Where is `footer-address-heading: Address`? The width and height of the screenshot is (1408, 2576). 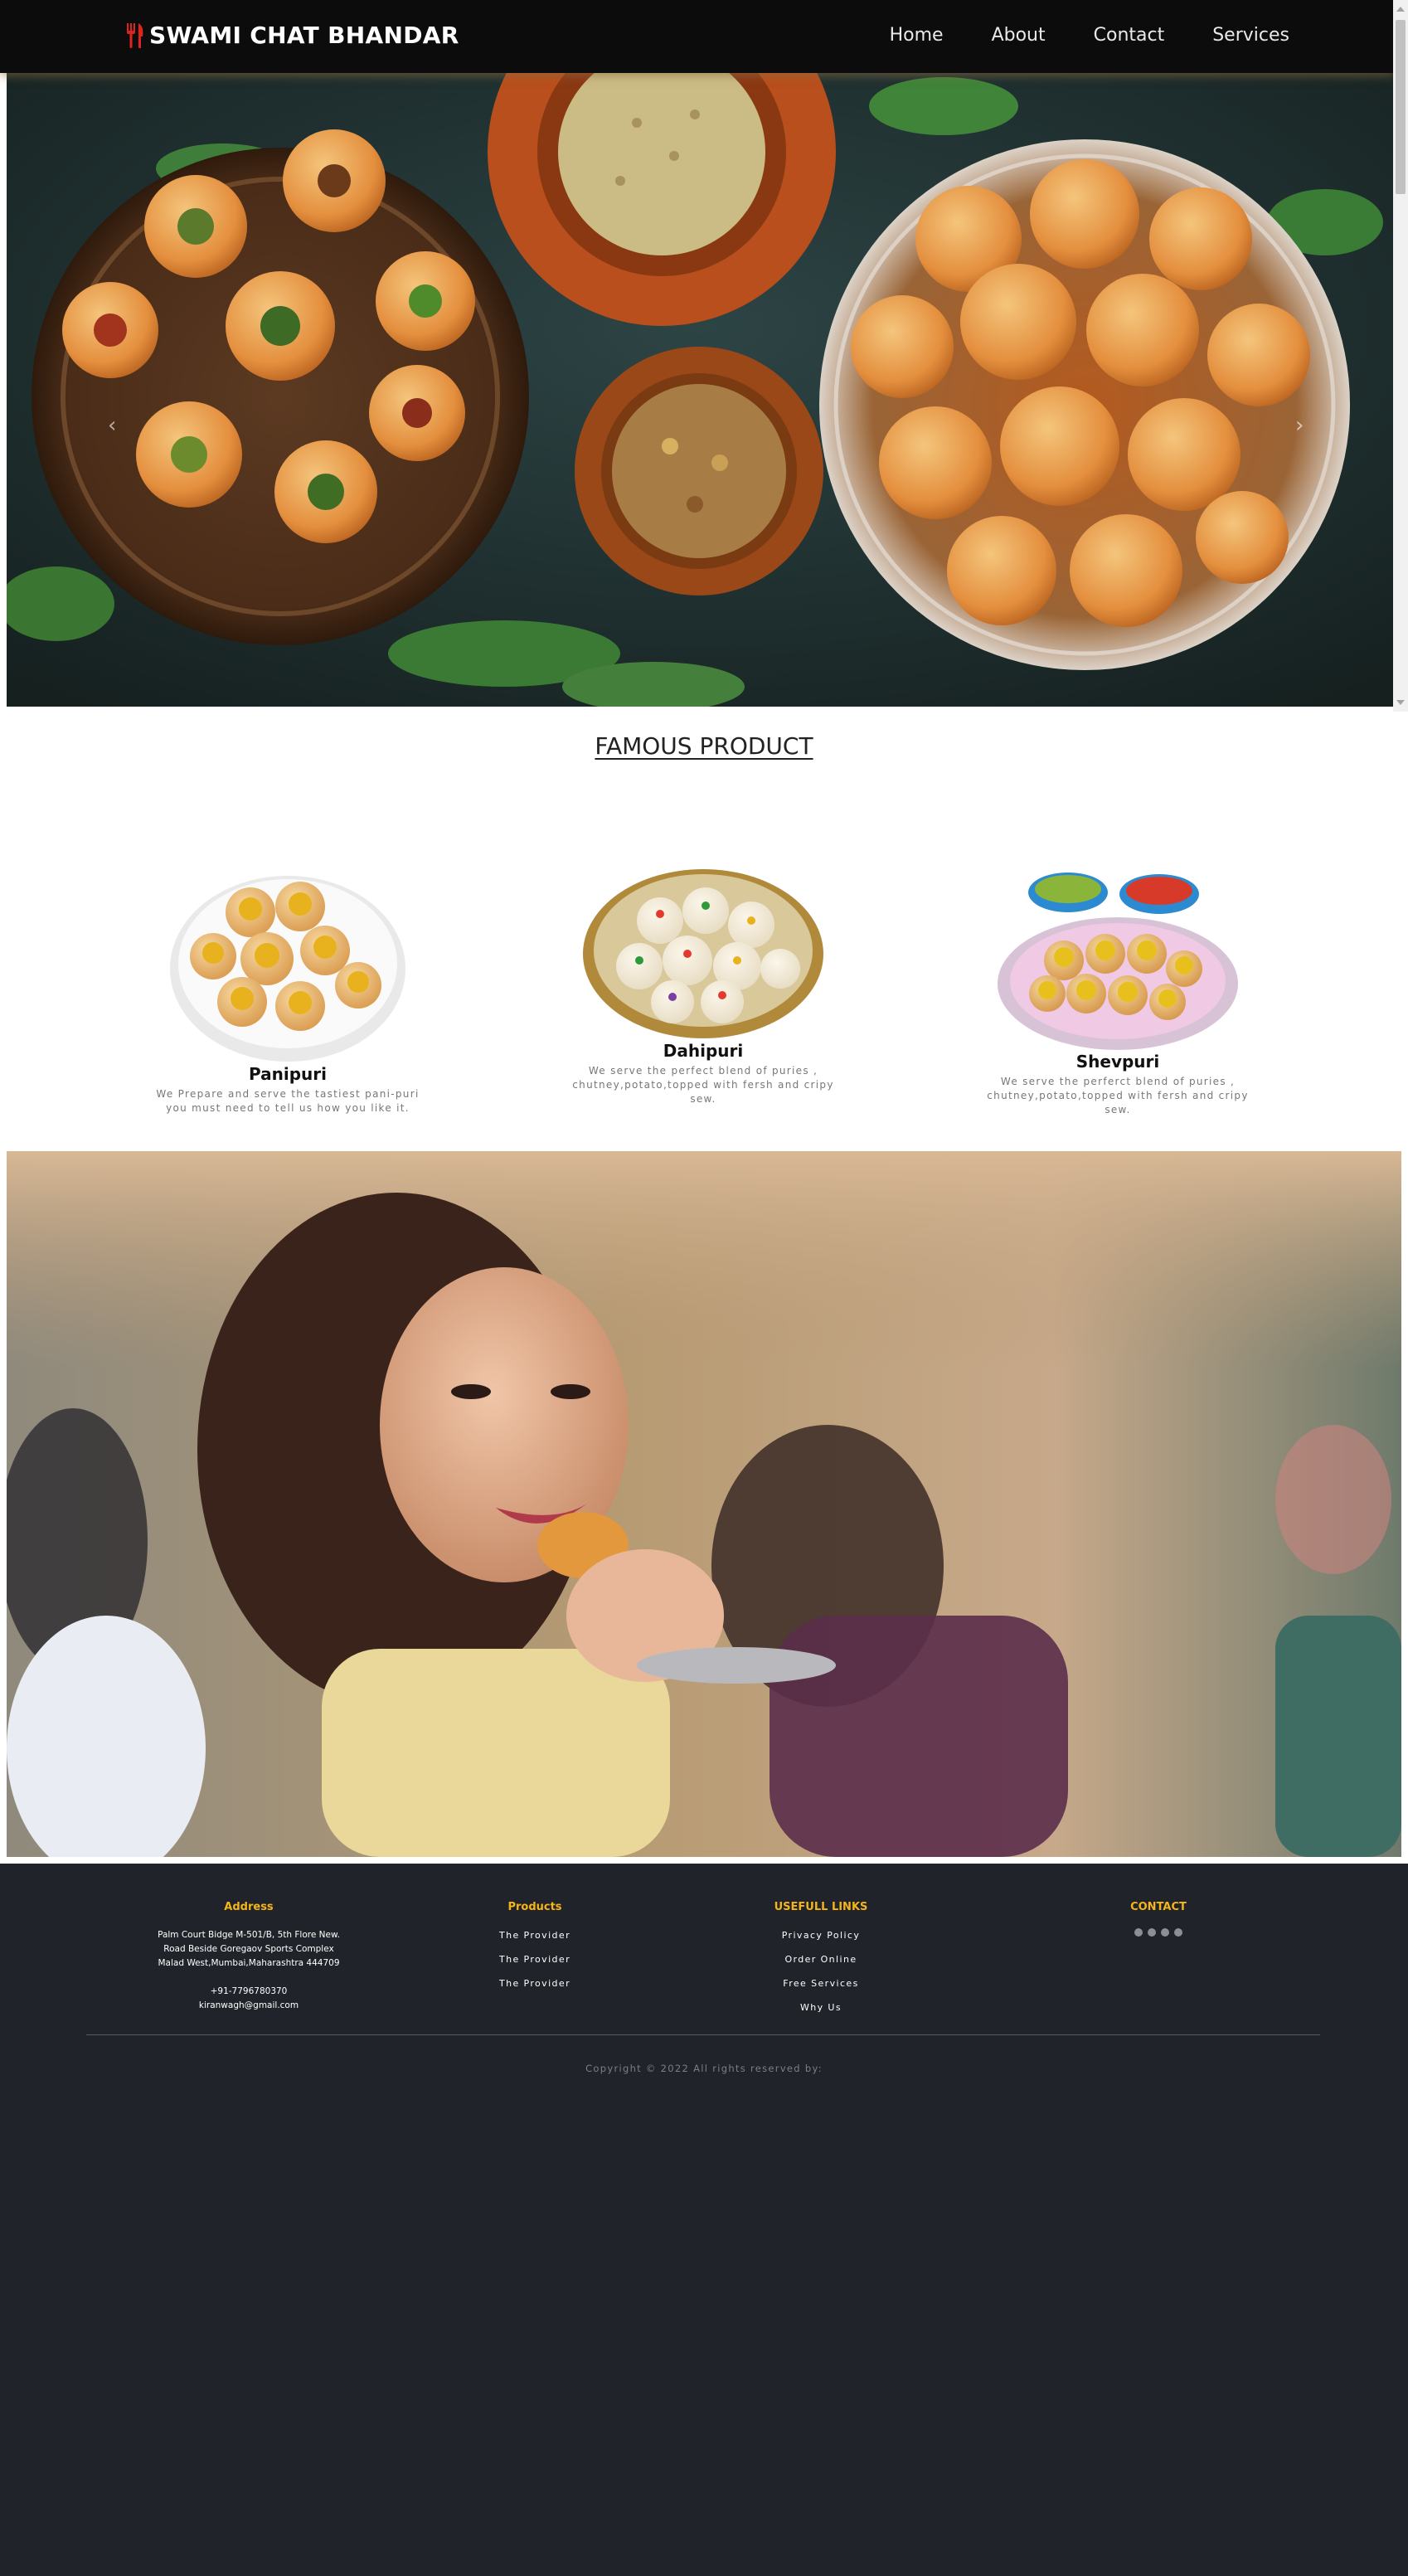
footer-address-heading: Address is located at coordinates (249, 1907).